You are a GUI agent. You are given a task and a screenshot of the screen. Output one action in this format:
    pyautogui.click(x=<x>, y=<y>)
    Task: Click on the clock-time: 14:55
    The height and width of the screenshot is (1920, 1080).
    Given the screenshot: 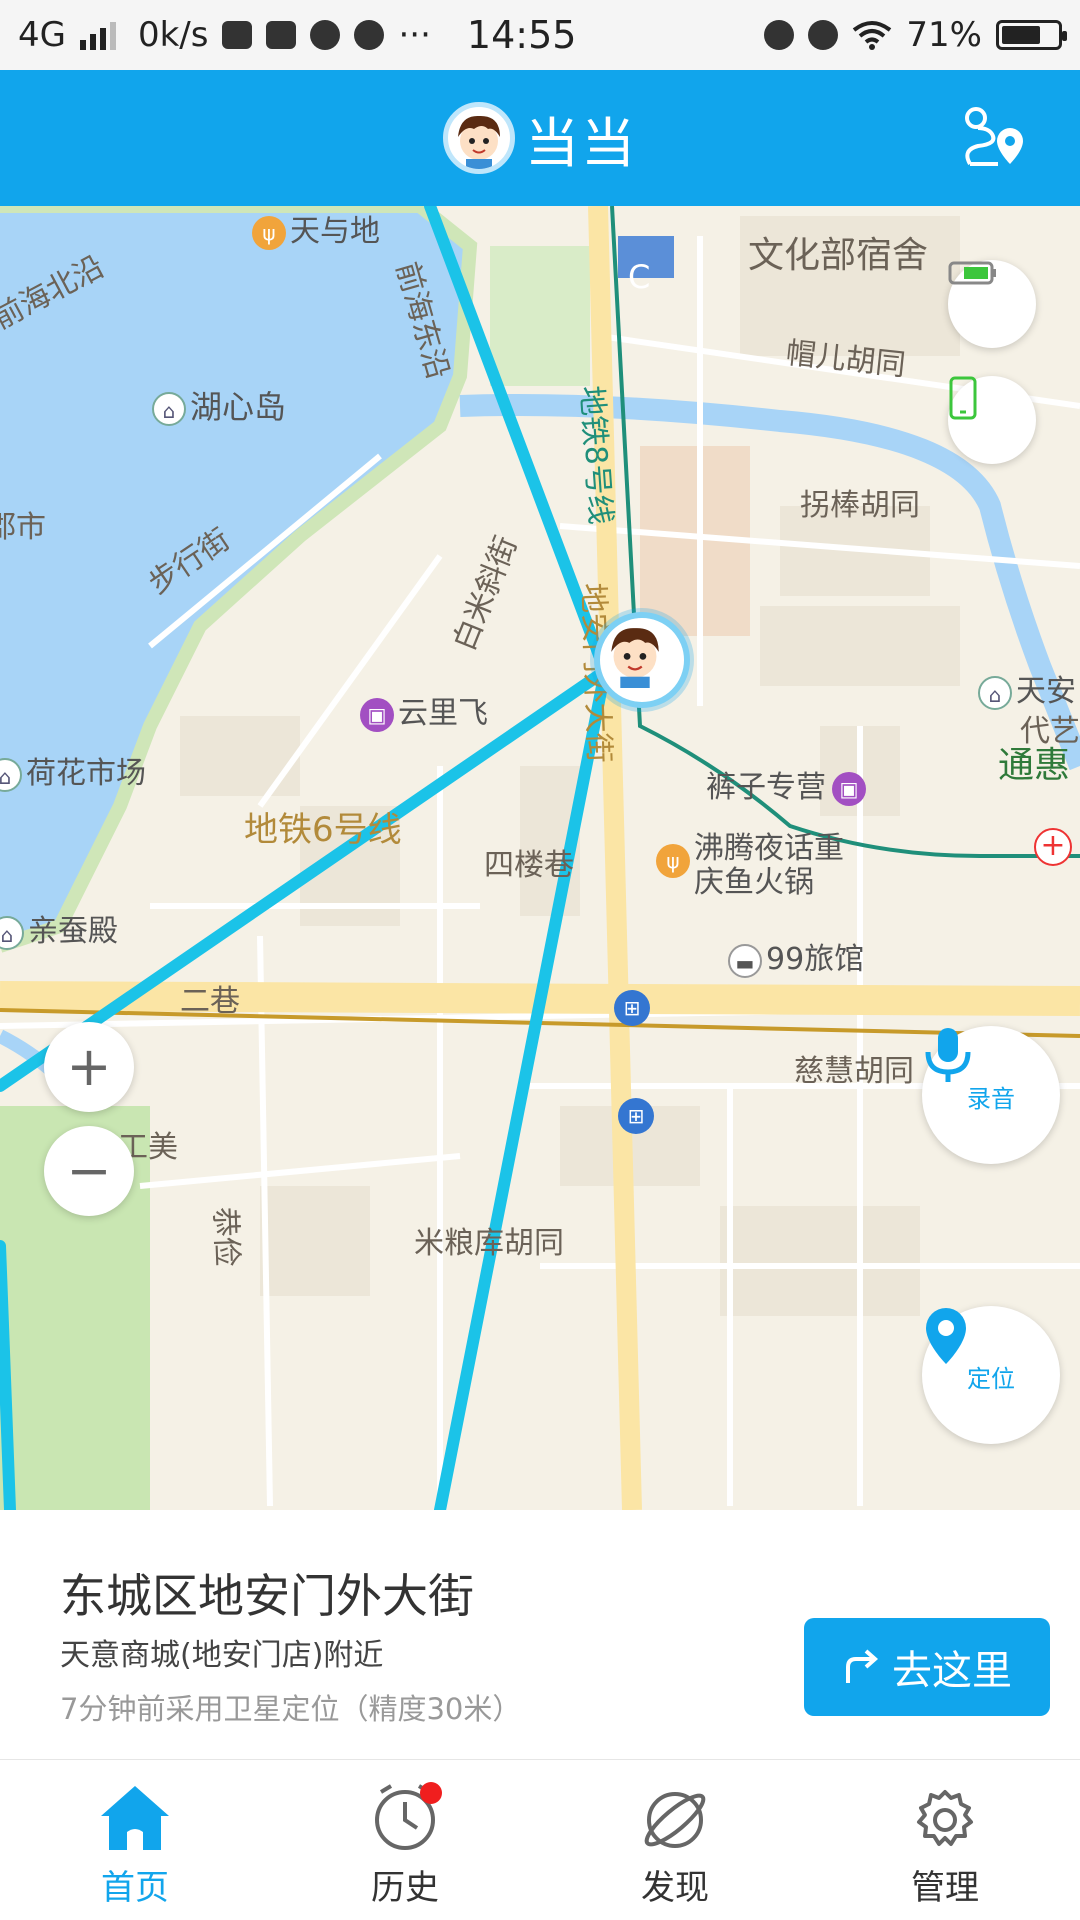 What is the action you would take?
    pyautogui.click(x=521, y=35)
    